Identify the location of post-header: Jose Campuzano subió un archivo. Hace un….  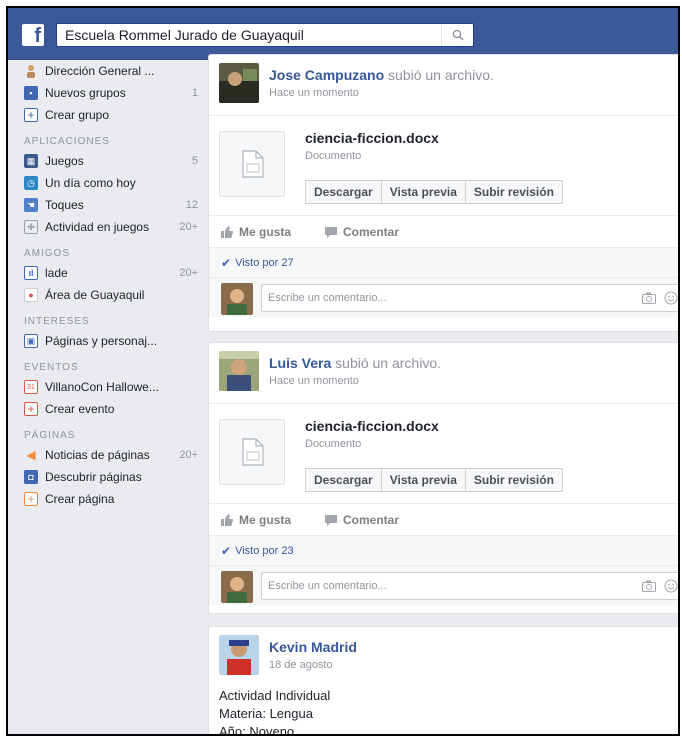
(443, 85).